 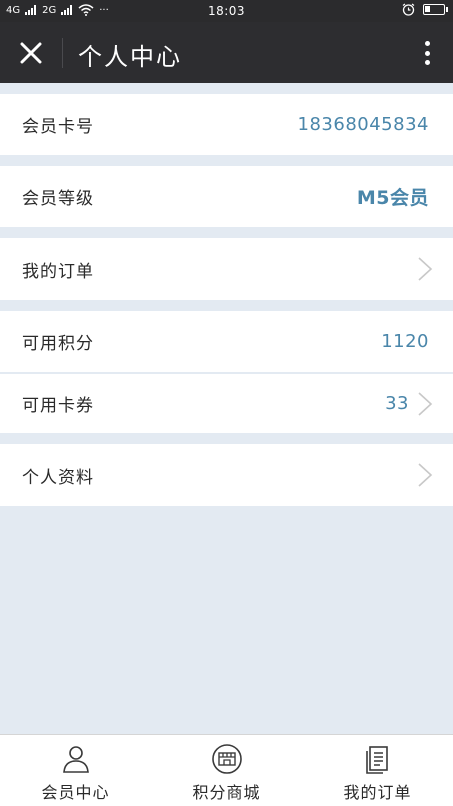 I want to click on close-icon, so click(x=31, y=53).